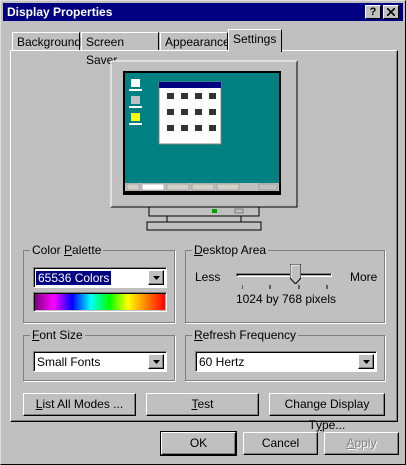 The height and width of the screenshot is (465, 406). I want to click on resolution-text: 1024 by 768 pixels, so click(286, 299).